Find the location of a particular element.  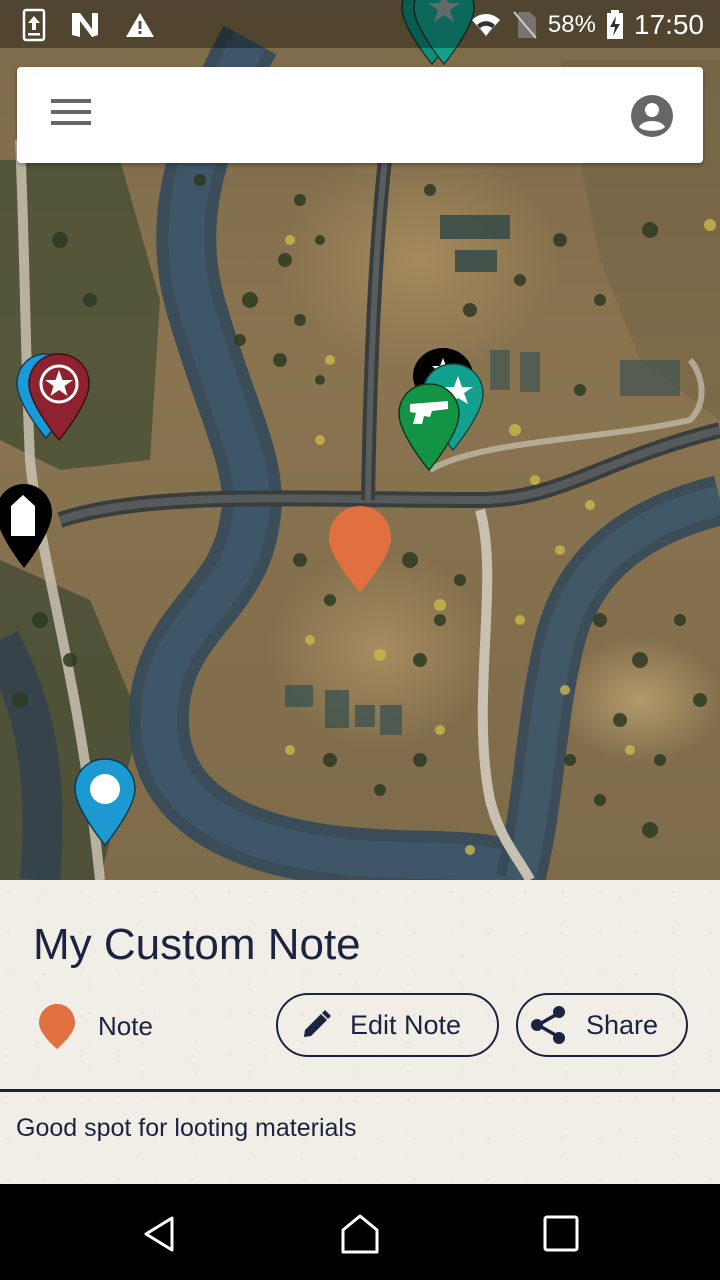

blue-dot-marker is located at coordinates (107, 803).